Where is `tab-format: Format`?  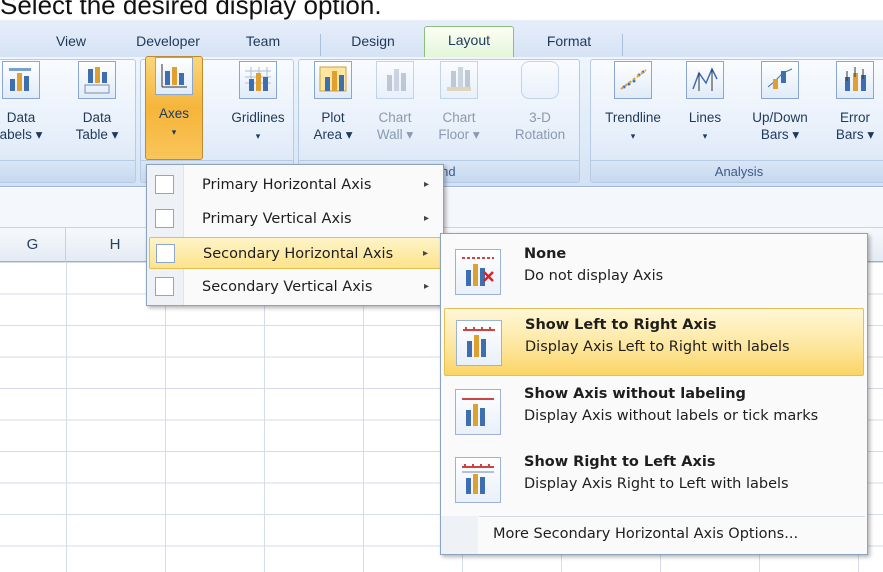 tab-format: Format is located at coordinates (569, 43).